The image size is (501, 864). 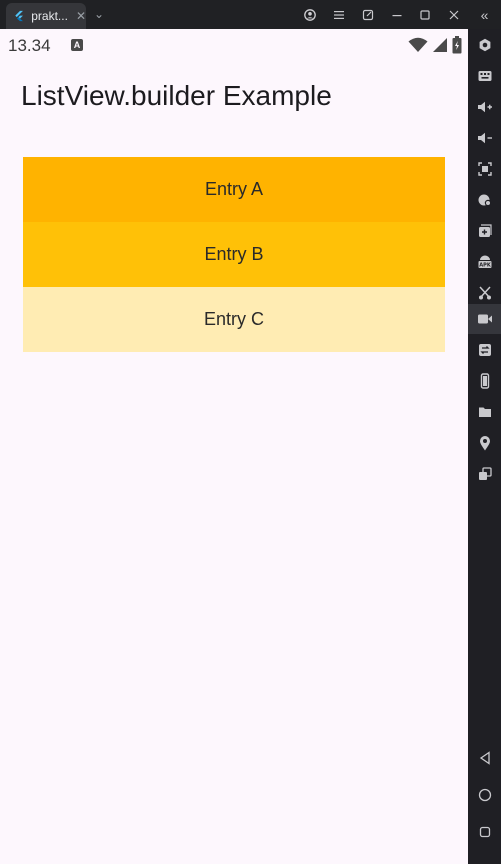 I want to click on list-item-entry-a: Entry A, so click(x=234, y=189).